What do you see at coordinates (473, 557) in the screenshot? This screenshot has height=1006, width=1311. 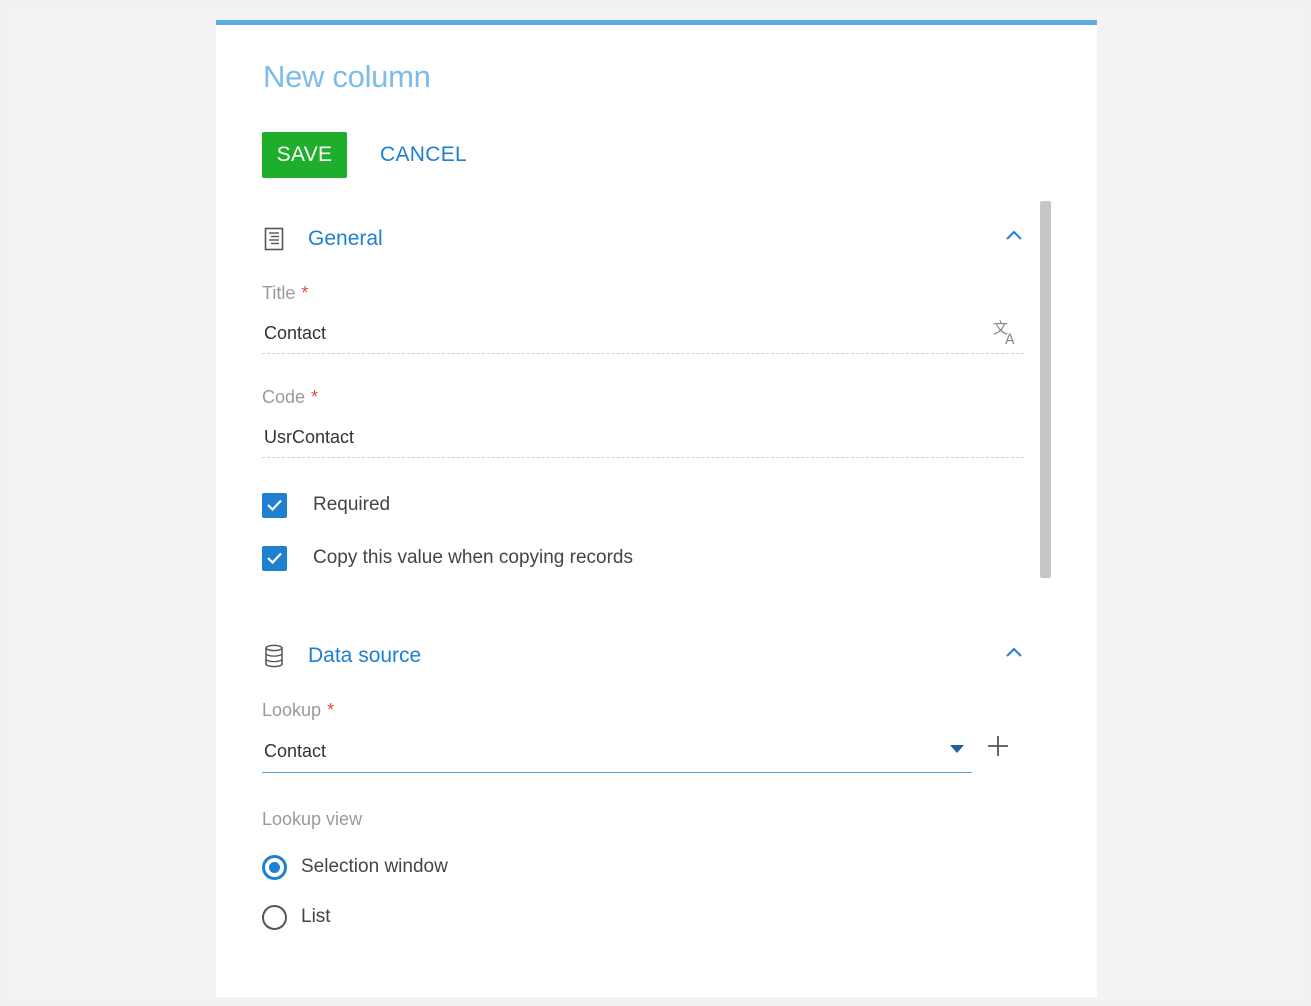 I see `copy-value-label: Copy this value when copying records` at bounding box center [473, 557].